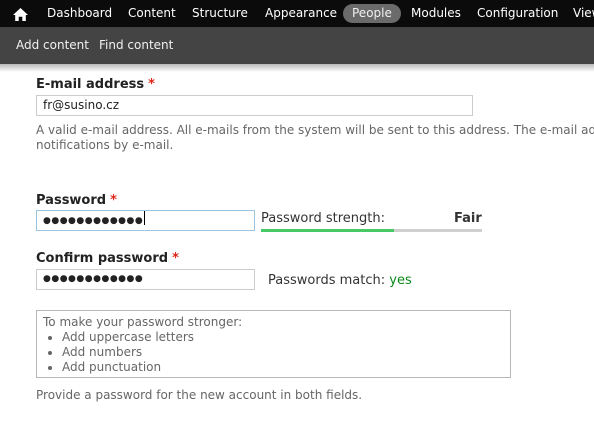 The height and width of the screenshot is (426, 594). Describe the element at coordinates (297, 68) in the screenshot. I see `toolbar-shadow` at that location.